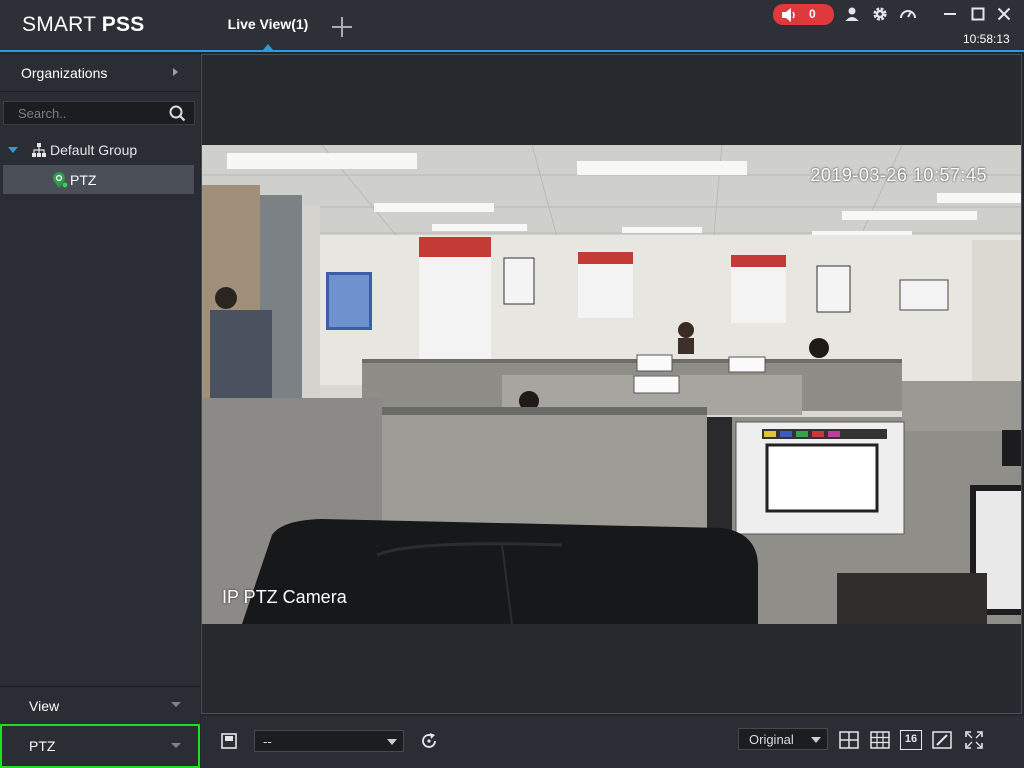 The width and height of the screenshot is (1024, 768). What do you see at coordinates (94, 150) in the screenshot?
I see `tree-group-label: Default Group` at bounding box center [94, 150].